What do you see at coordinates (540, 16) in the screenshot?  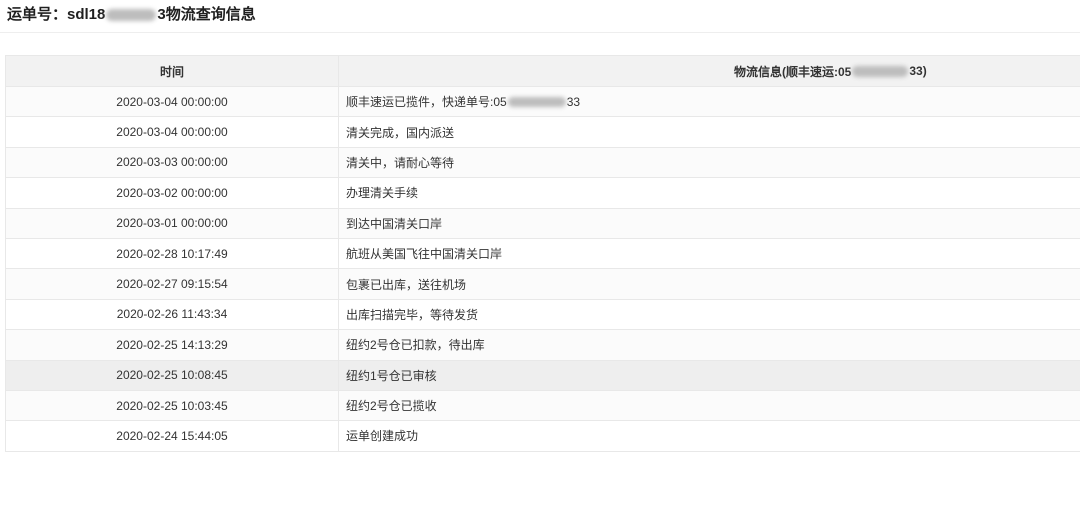 I see `page-header: 运单号：sdl18 3物流查询信息` at bounding box center [540, 16].